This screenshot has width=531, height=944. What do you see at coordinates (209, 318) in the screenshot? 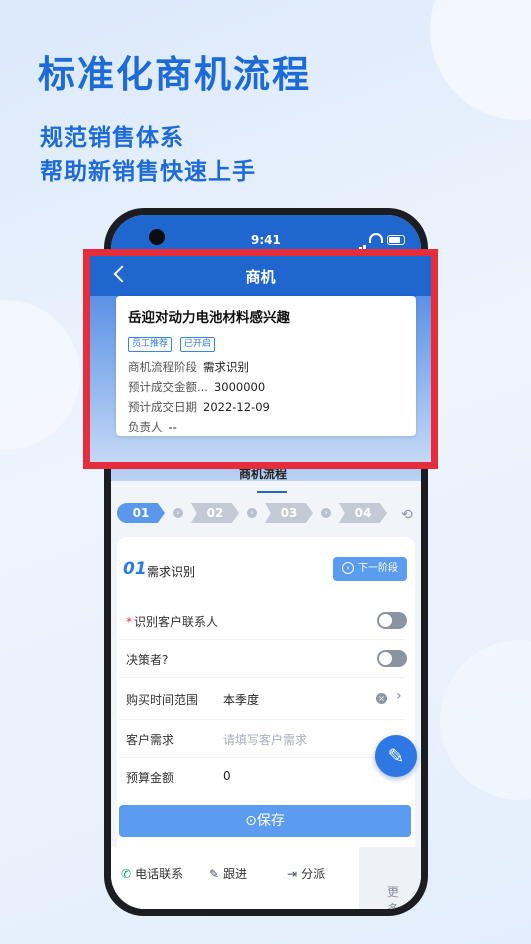
I see `opportunity-title: 岳迎对动力电池材料感兴趣` at bounding box center [209, 318].